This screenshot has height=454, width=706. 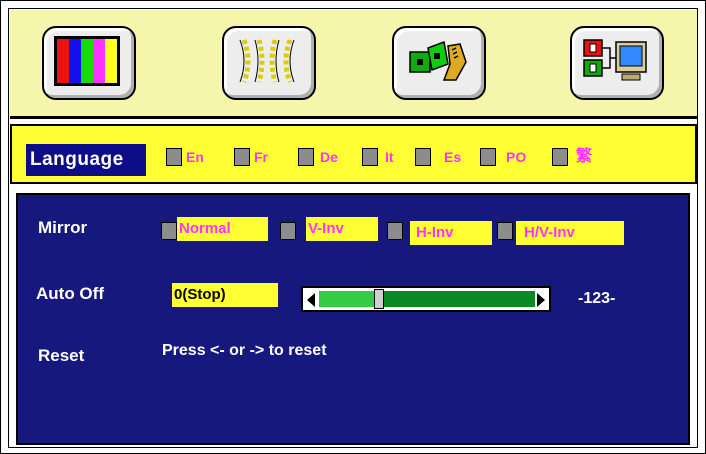 I want to click on slider-left-arrow-icon, so click(x=311, y=300).